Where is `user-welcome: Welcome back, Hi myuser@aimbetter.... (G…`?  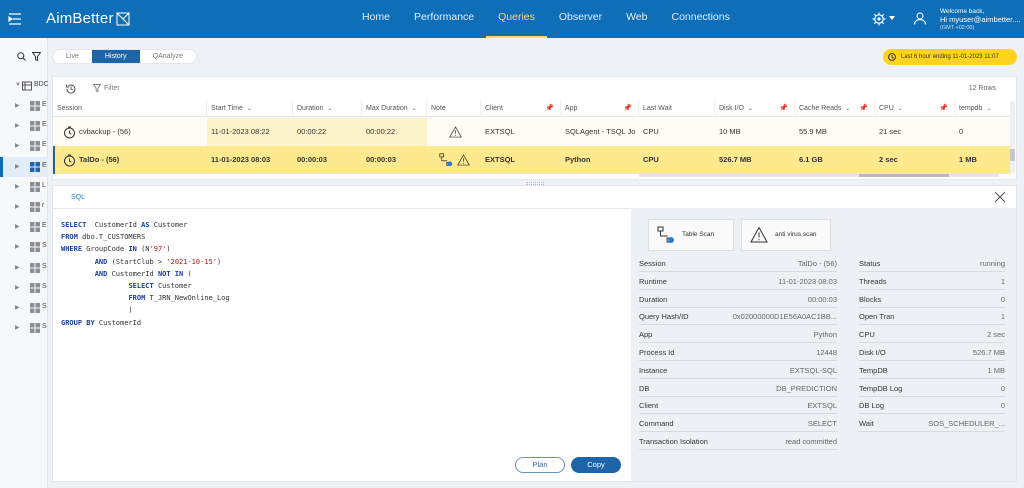
user-welcome: Welcome back, Hi myuser@aimbetter.... (G… is located at coordinates (980, 20).